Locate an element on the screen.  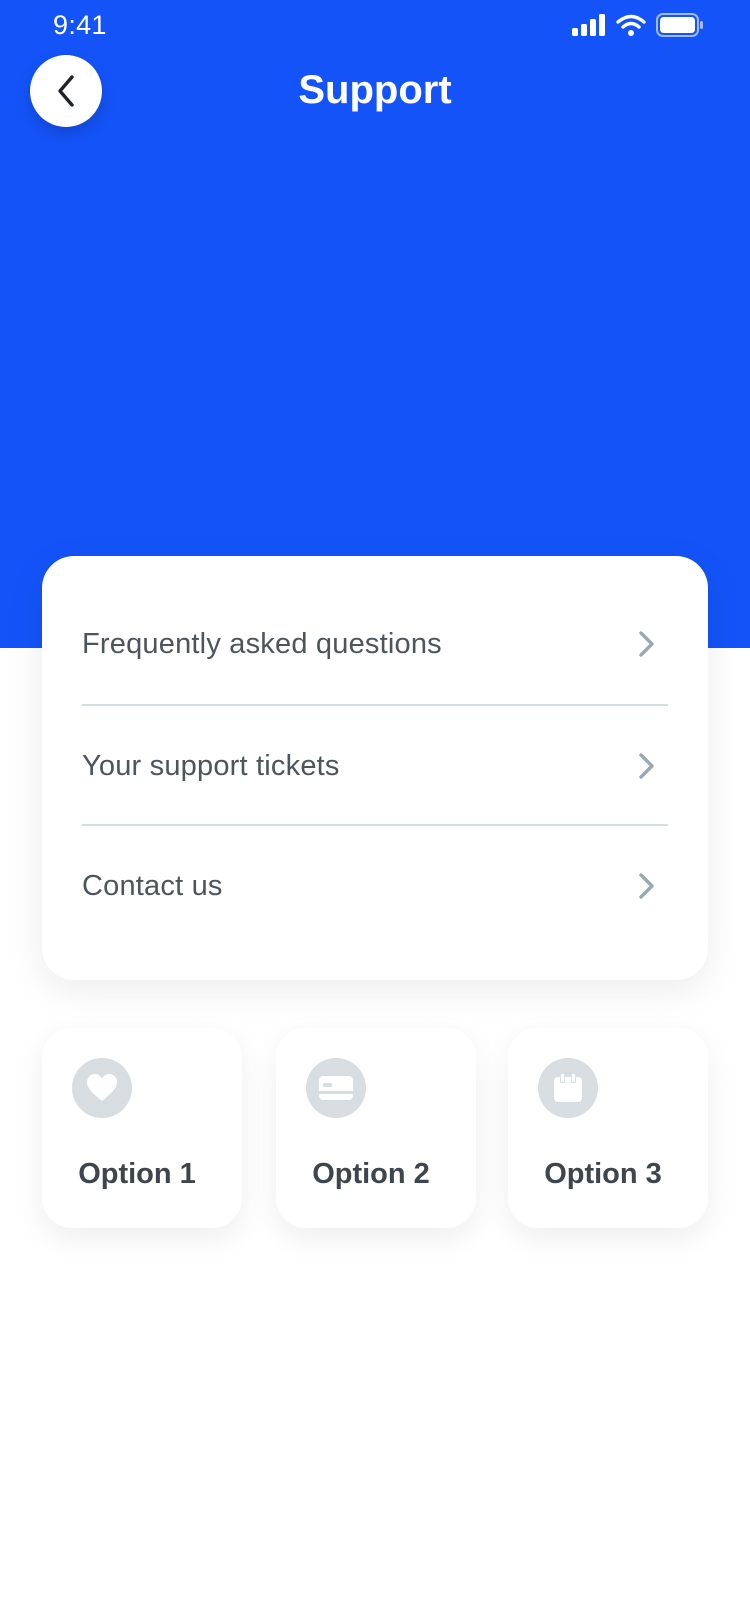
wifi-icon is located at coordinates (631, 25).